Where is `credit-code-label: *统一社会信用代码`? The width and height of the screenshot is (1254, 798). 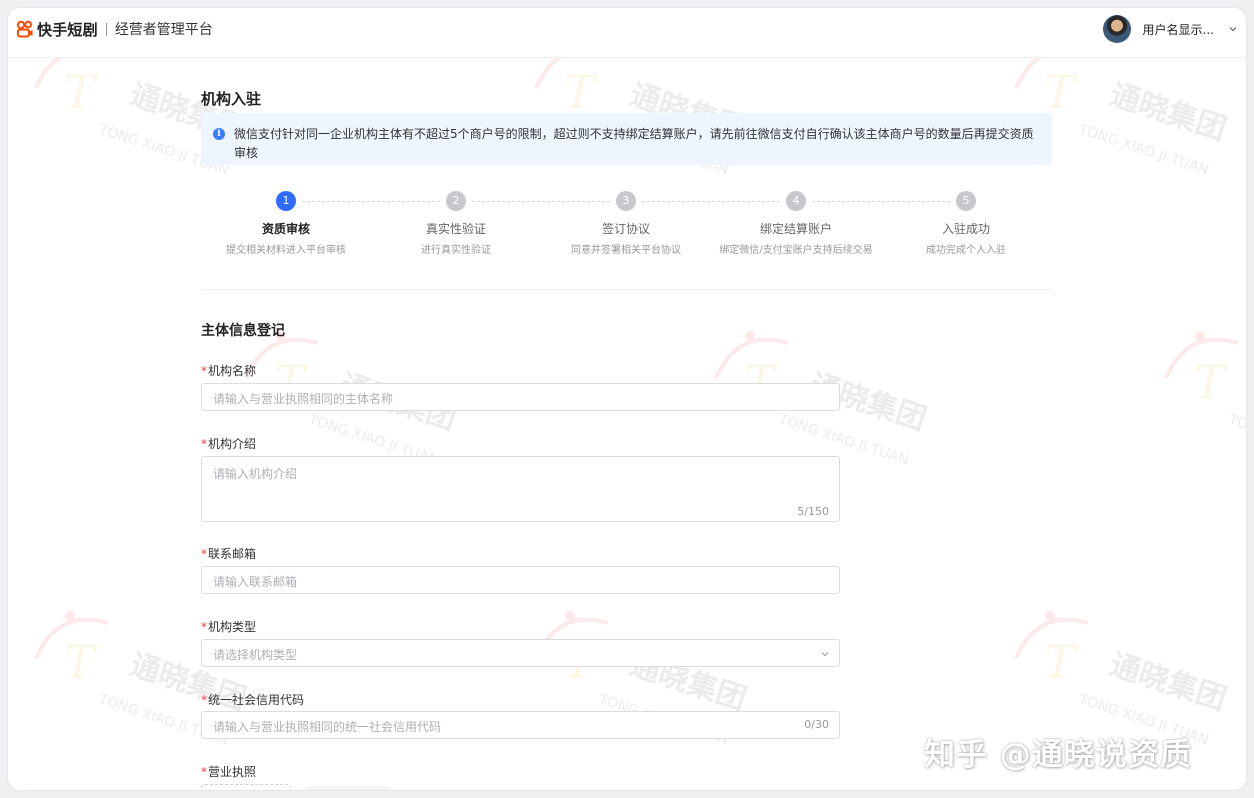 credit-code-label: *统一社会信用代码 is located at coordinates (252, 699).